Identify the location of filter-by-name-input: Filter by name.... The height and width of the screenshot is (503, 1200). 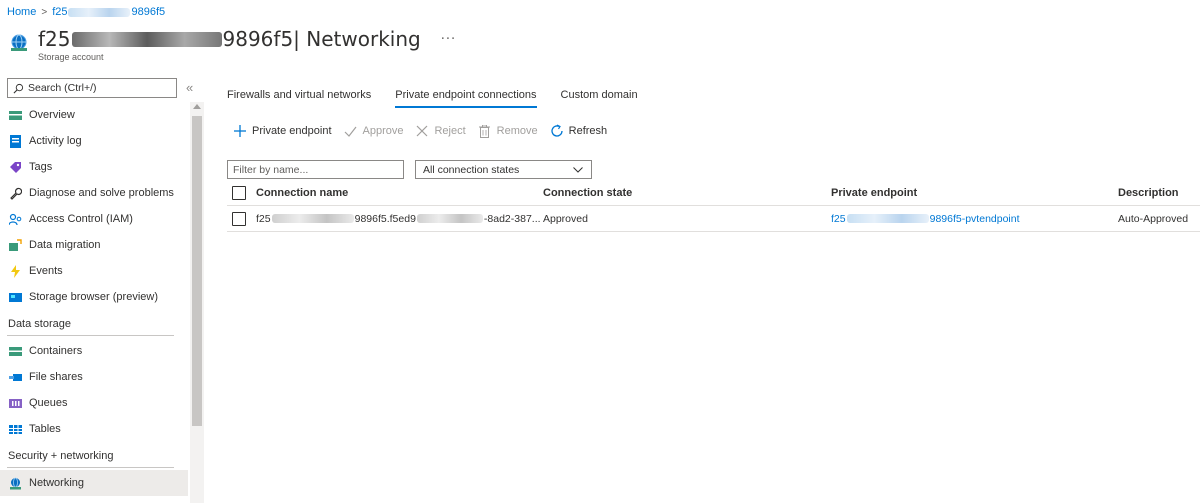
(315, 169).